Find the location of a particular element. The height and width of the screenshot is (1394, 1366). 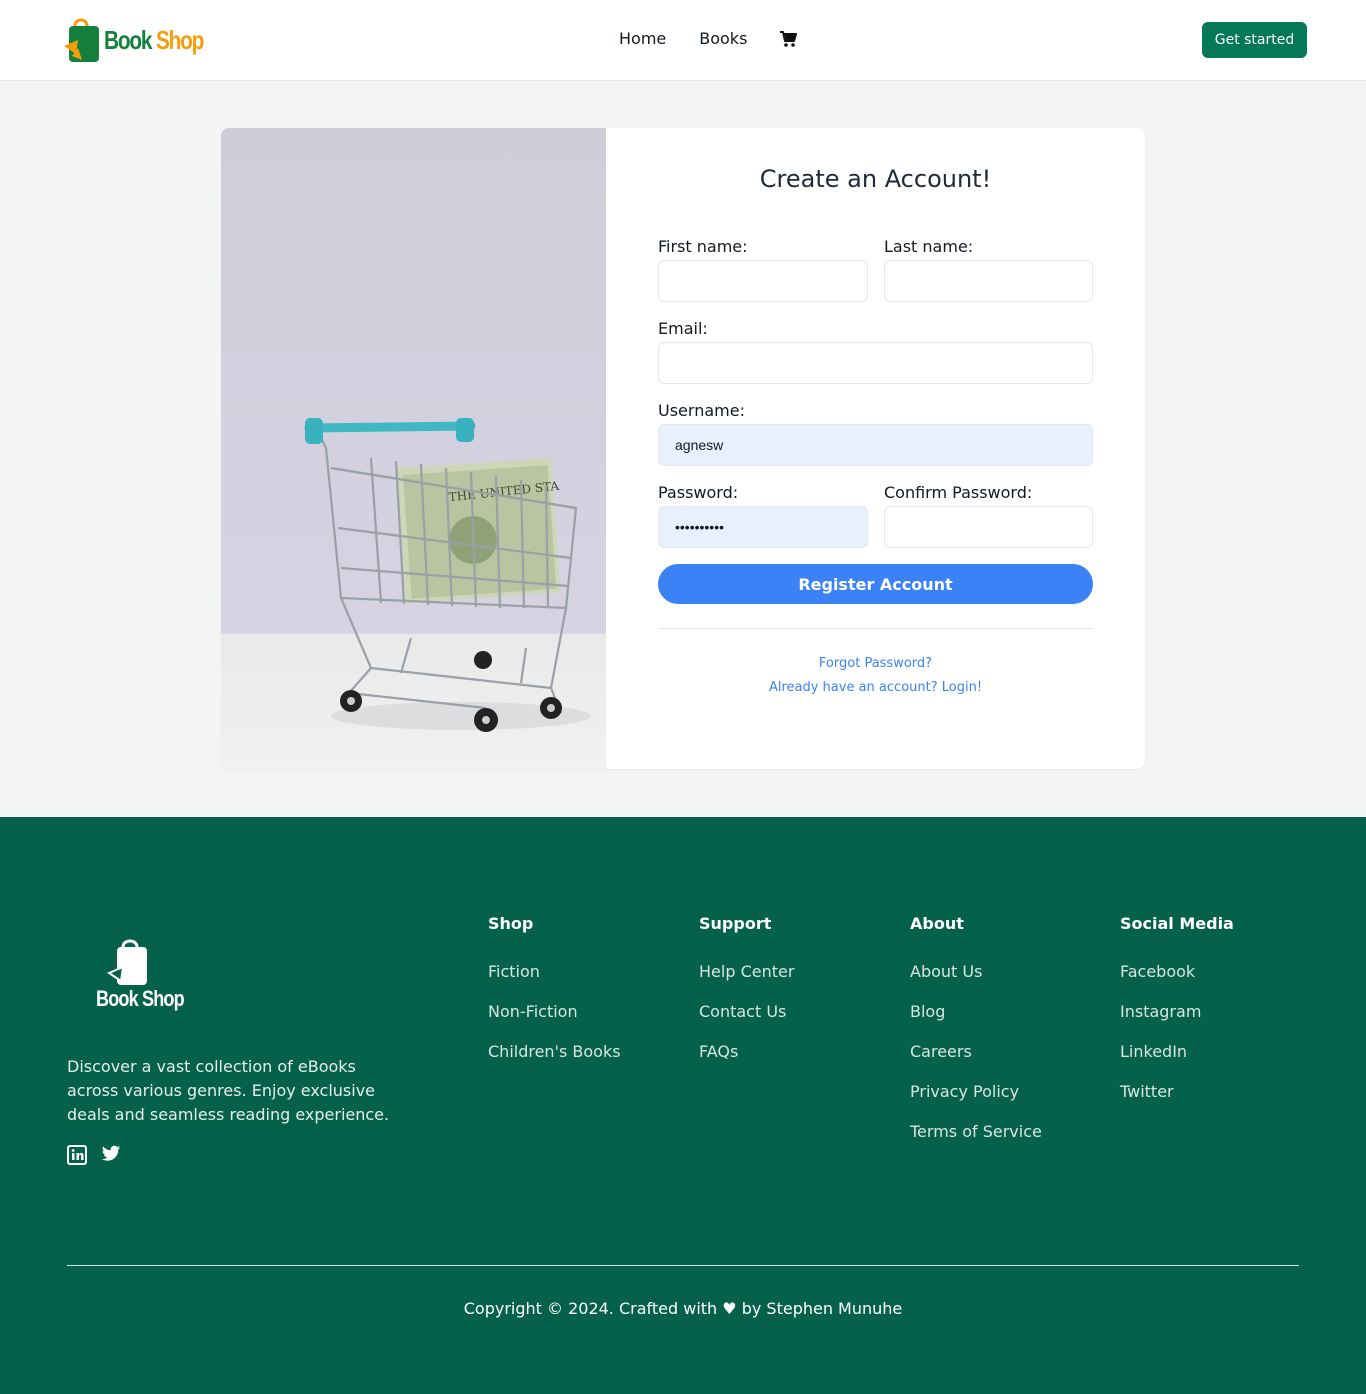

form-divider is located at coordinates (875, 628).